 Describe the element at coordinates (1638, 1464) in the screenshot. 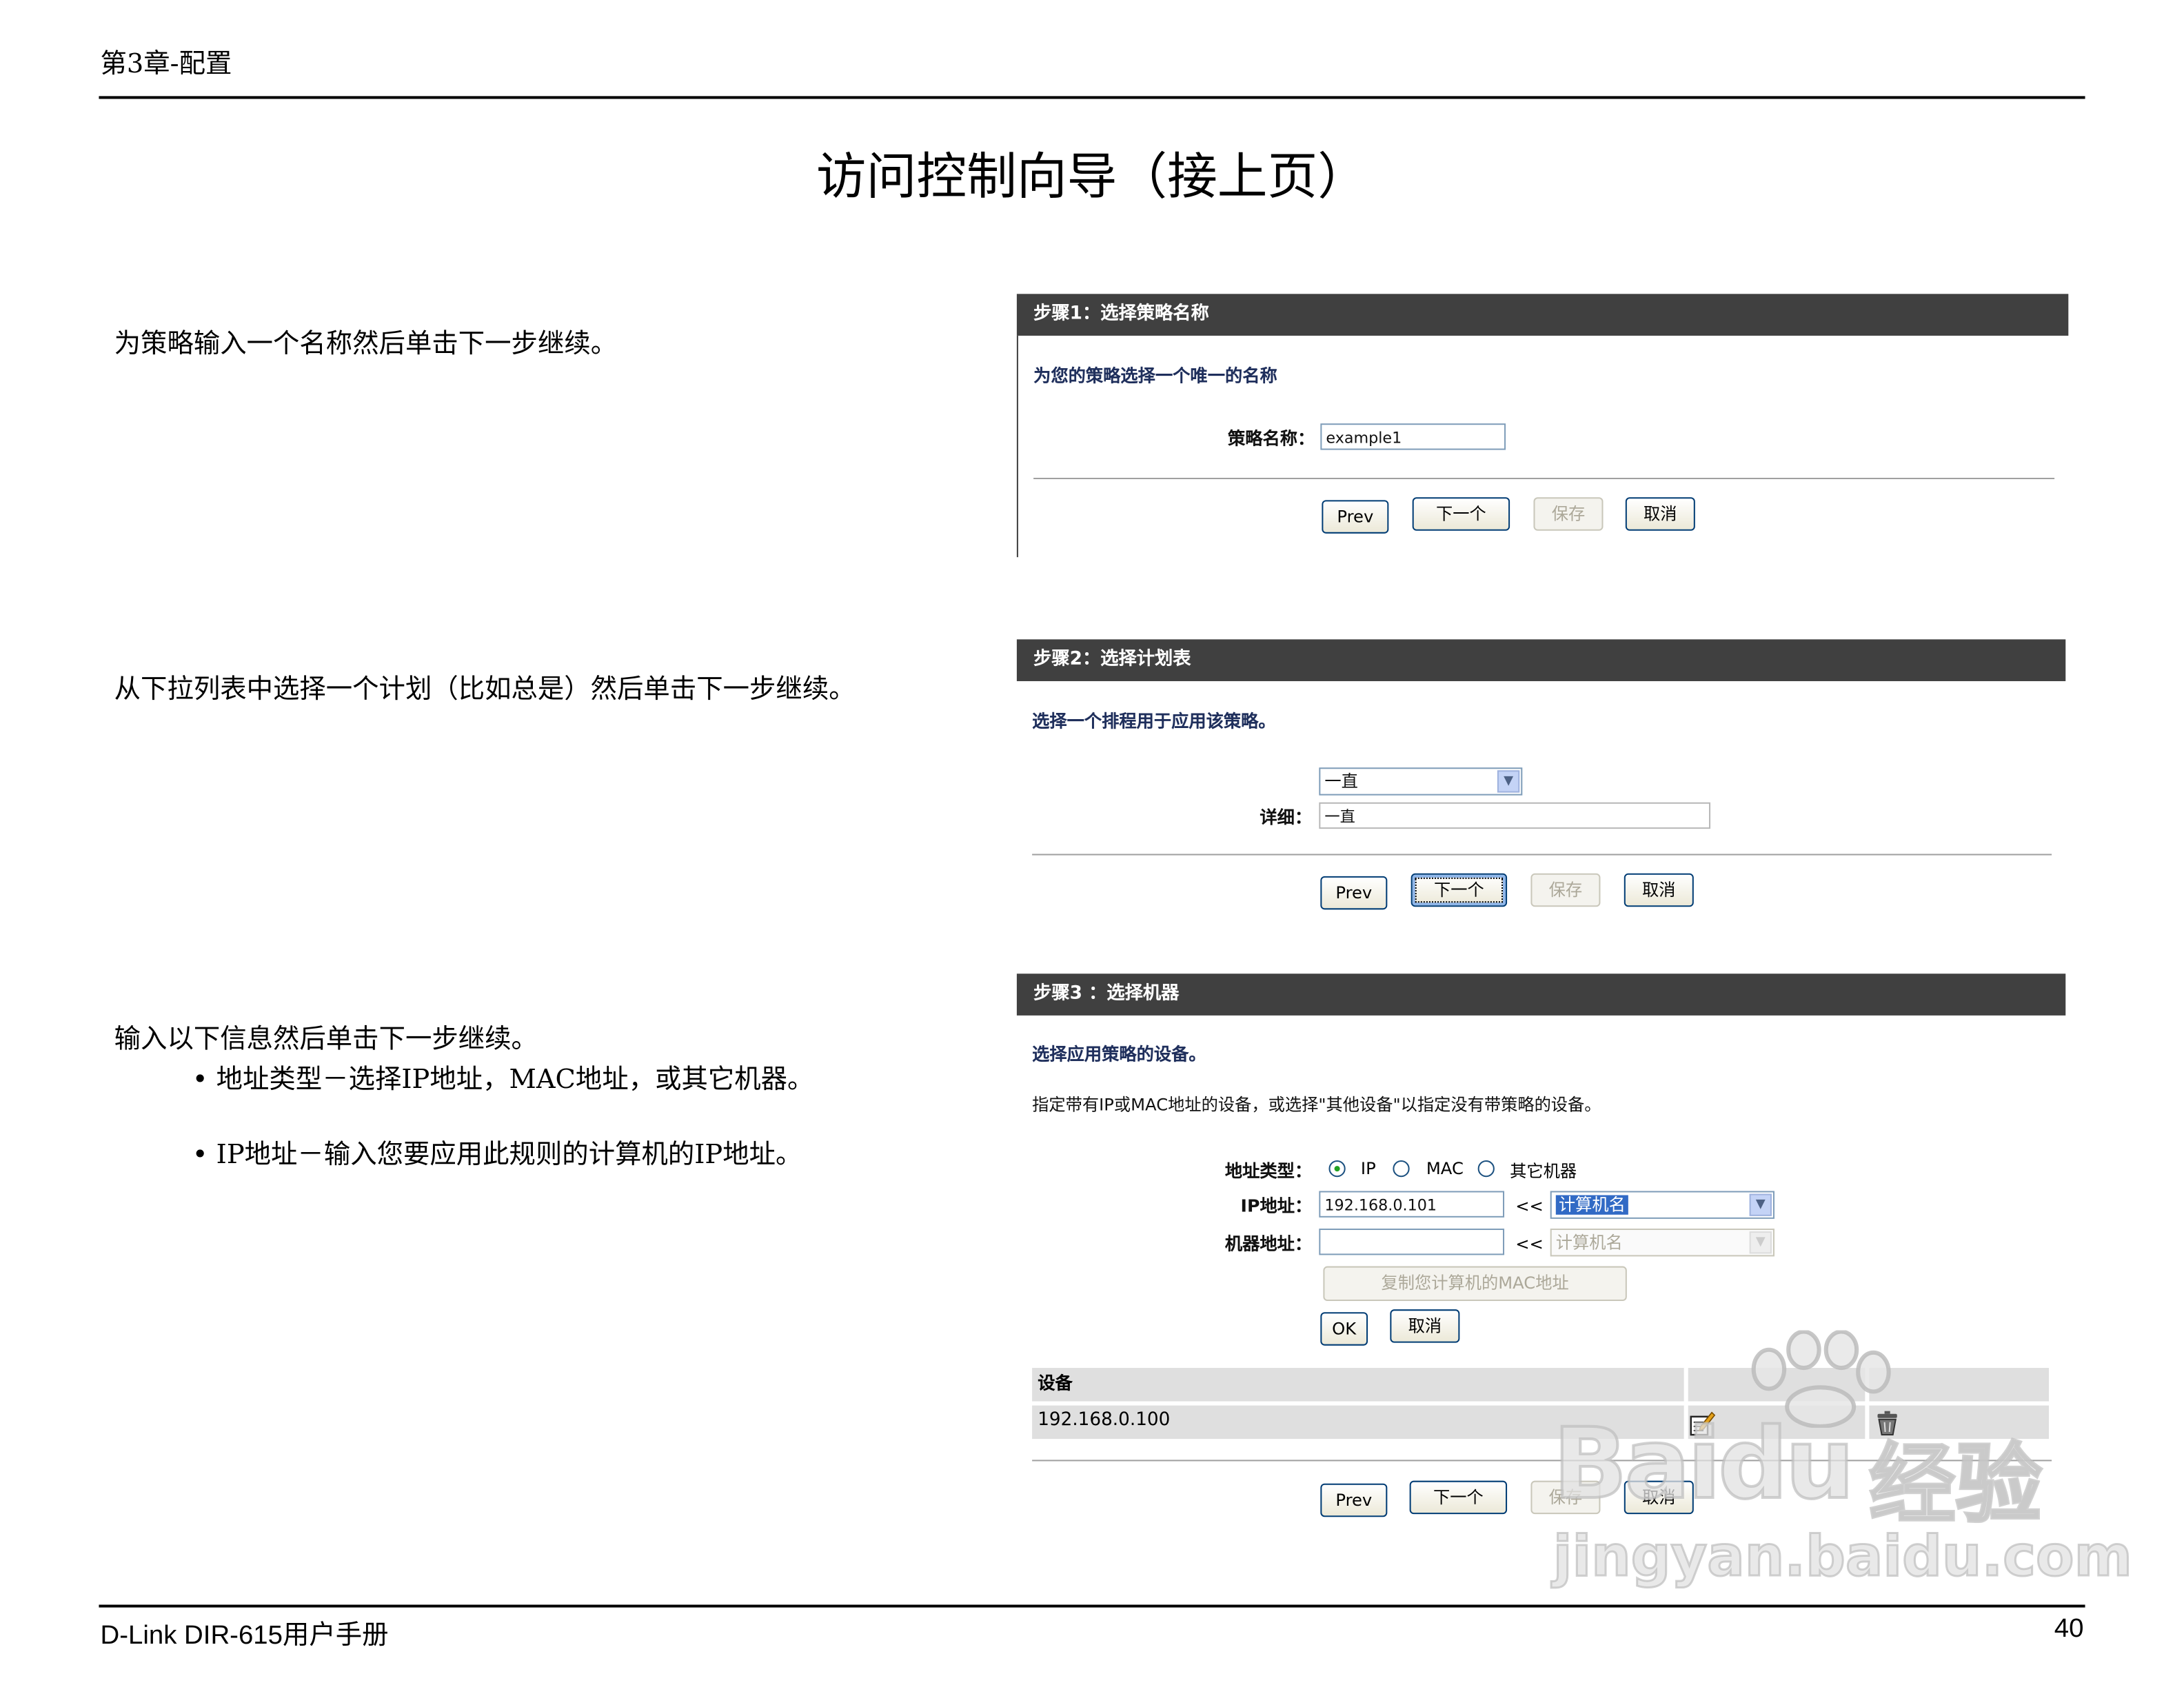

I see `watermark-brand-bai: Bai` at that location.